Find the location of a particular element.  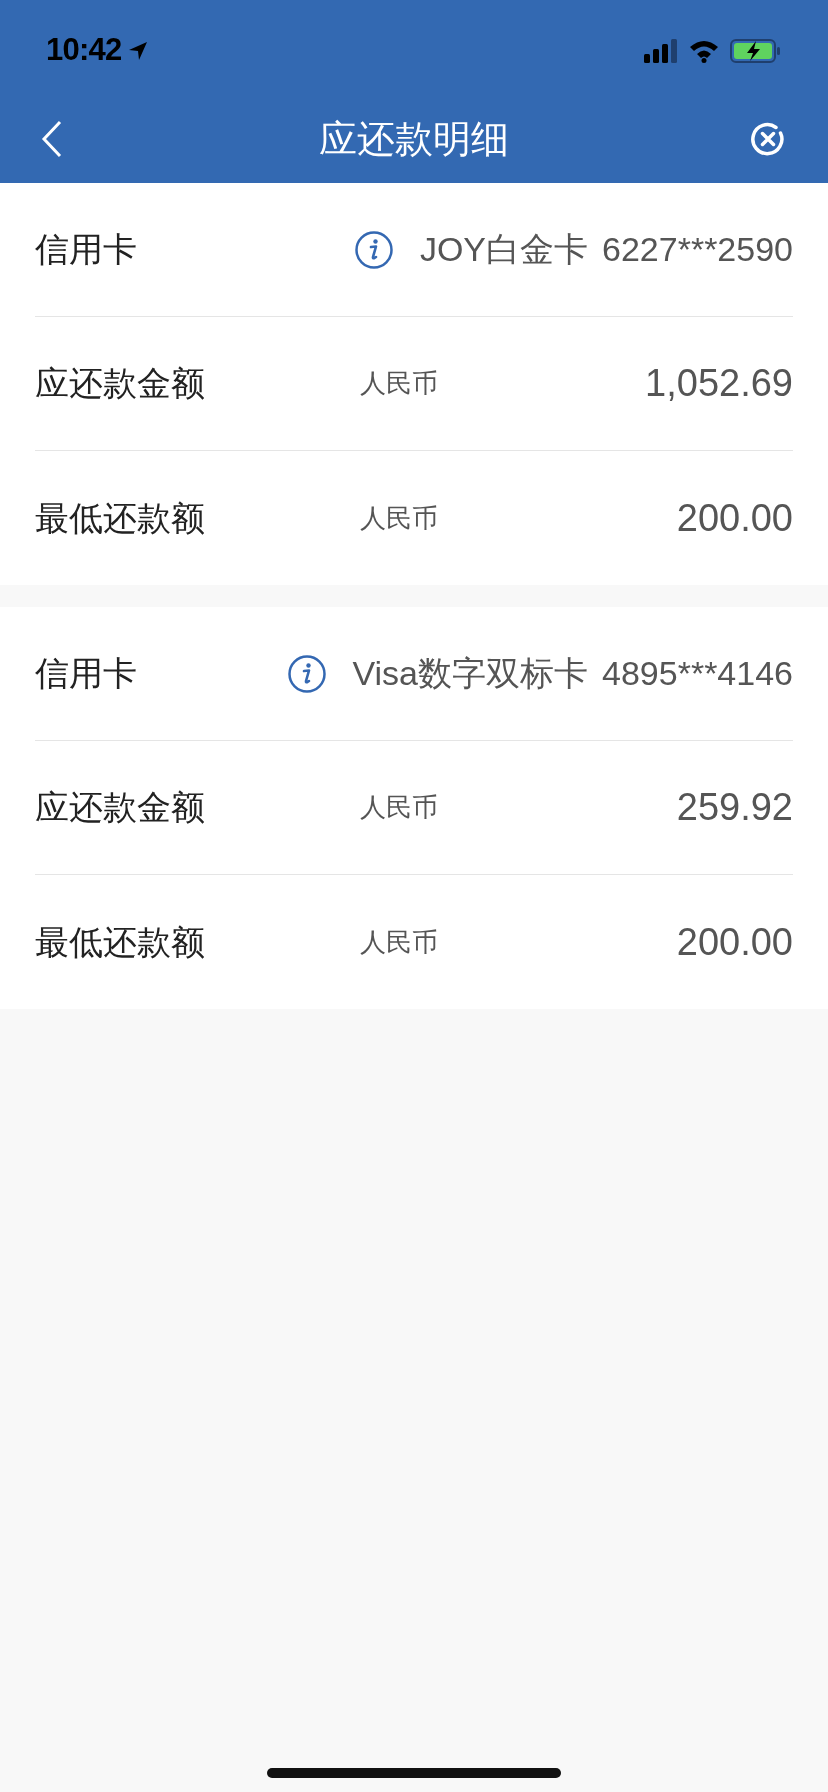

card-number: 4895***4146 is located at coordinates (697, 673).